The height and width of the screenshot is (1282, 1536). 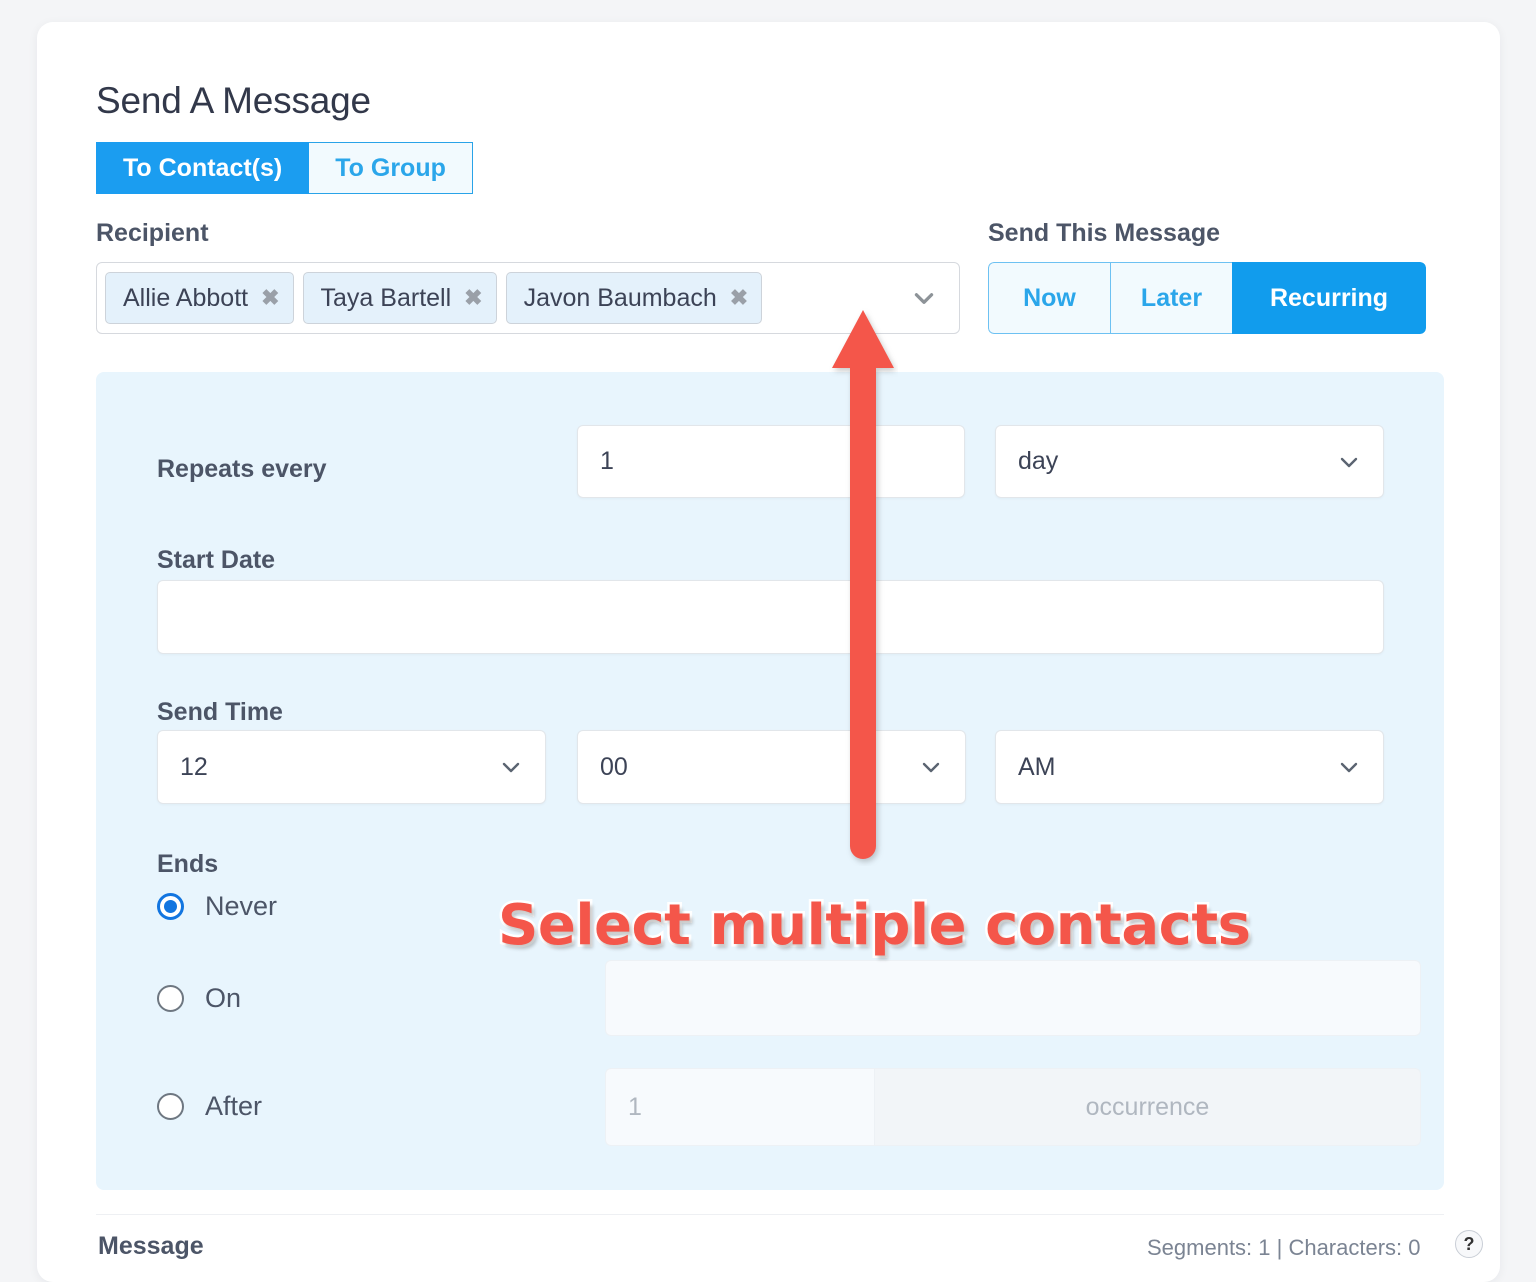 What do you see at coordinates (770, 1214) in the screenshot?
I see `footer-divider` at bounding box center [770, 1214].